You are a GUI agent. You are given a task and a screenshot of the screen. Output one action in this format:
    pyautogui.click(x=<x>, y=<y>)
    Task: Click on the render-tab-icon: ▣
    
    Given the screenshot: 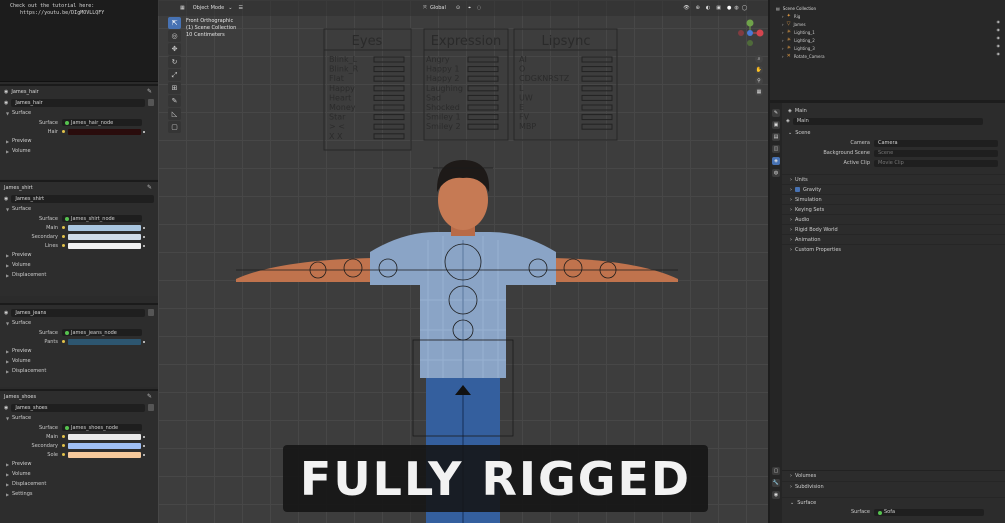 What is the action you would take?
    pyautogui.click(x=776, y=125)
    